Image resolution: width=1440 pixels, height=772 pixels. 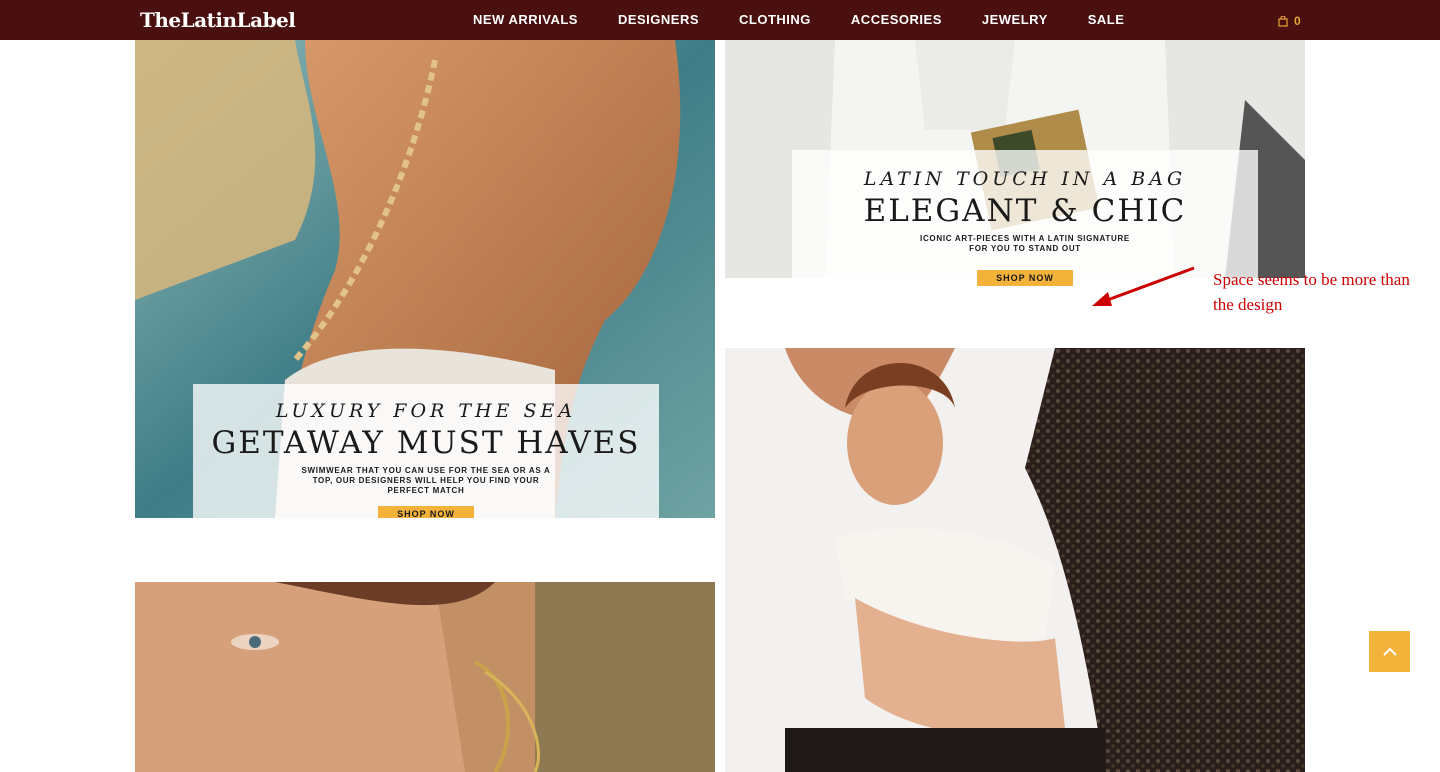 What do you see at coordinates (1311, 292) in the screenshot?
I see `annotation-note: Space seems to be more than the design` at bounding box center [1311, 292].